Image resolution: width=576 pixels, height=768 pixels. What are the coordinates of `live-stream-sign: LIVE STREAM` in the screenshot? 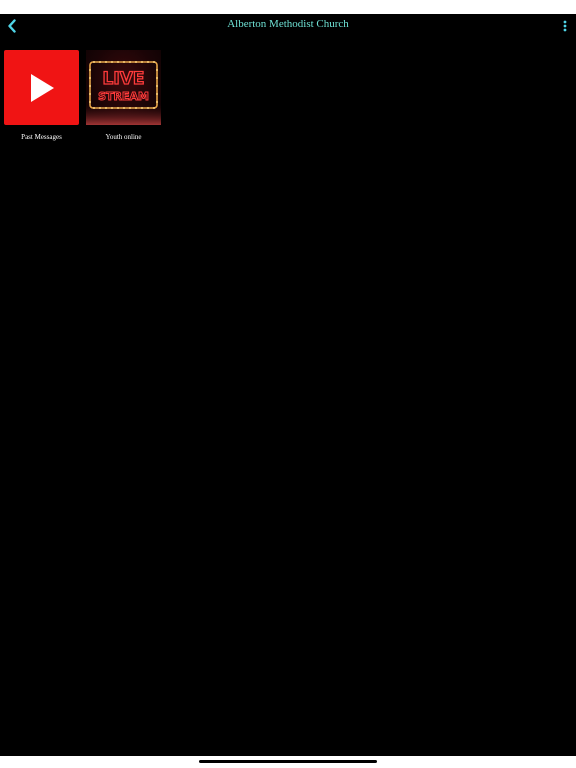 It's located at (123, 87).